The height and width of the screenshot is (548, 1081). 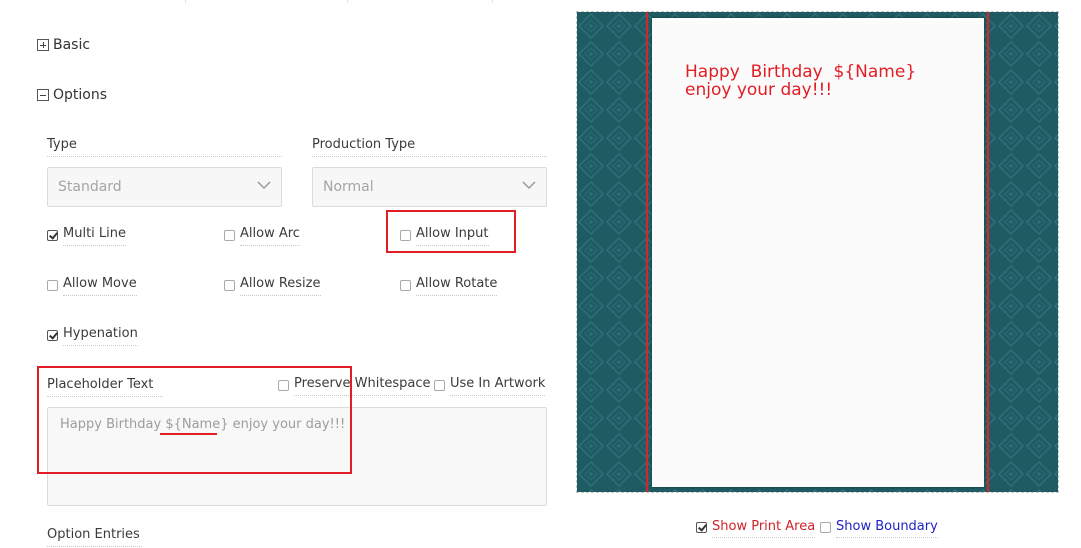 I want to click on allow-arc-label: Allow Arc, so click(x=270, y=236).